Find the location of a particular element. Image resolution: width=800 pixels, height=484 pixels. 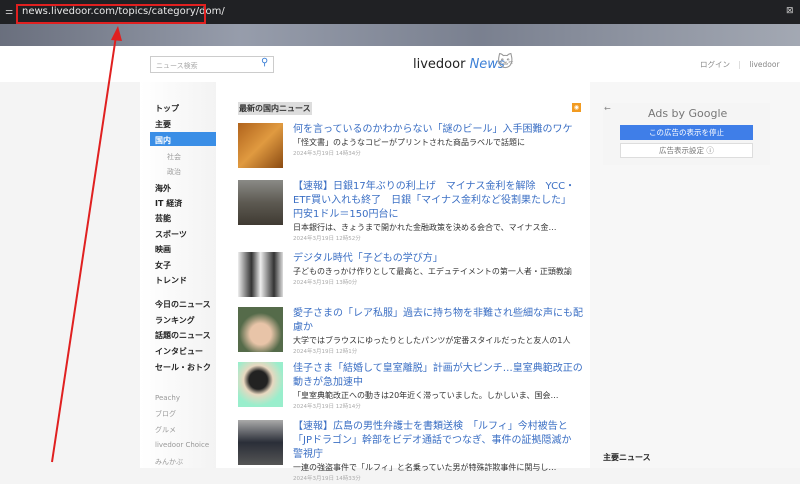

article-time: 2024年3月19日 14時33分 is located at coordinates (327, 479).